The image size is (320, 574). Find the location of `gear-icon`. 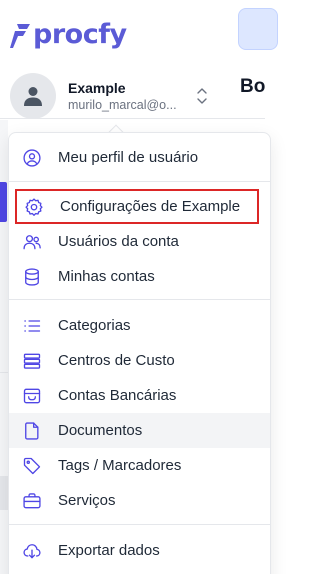

gear-icon is located at coordinates (34, 207).